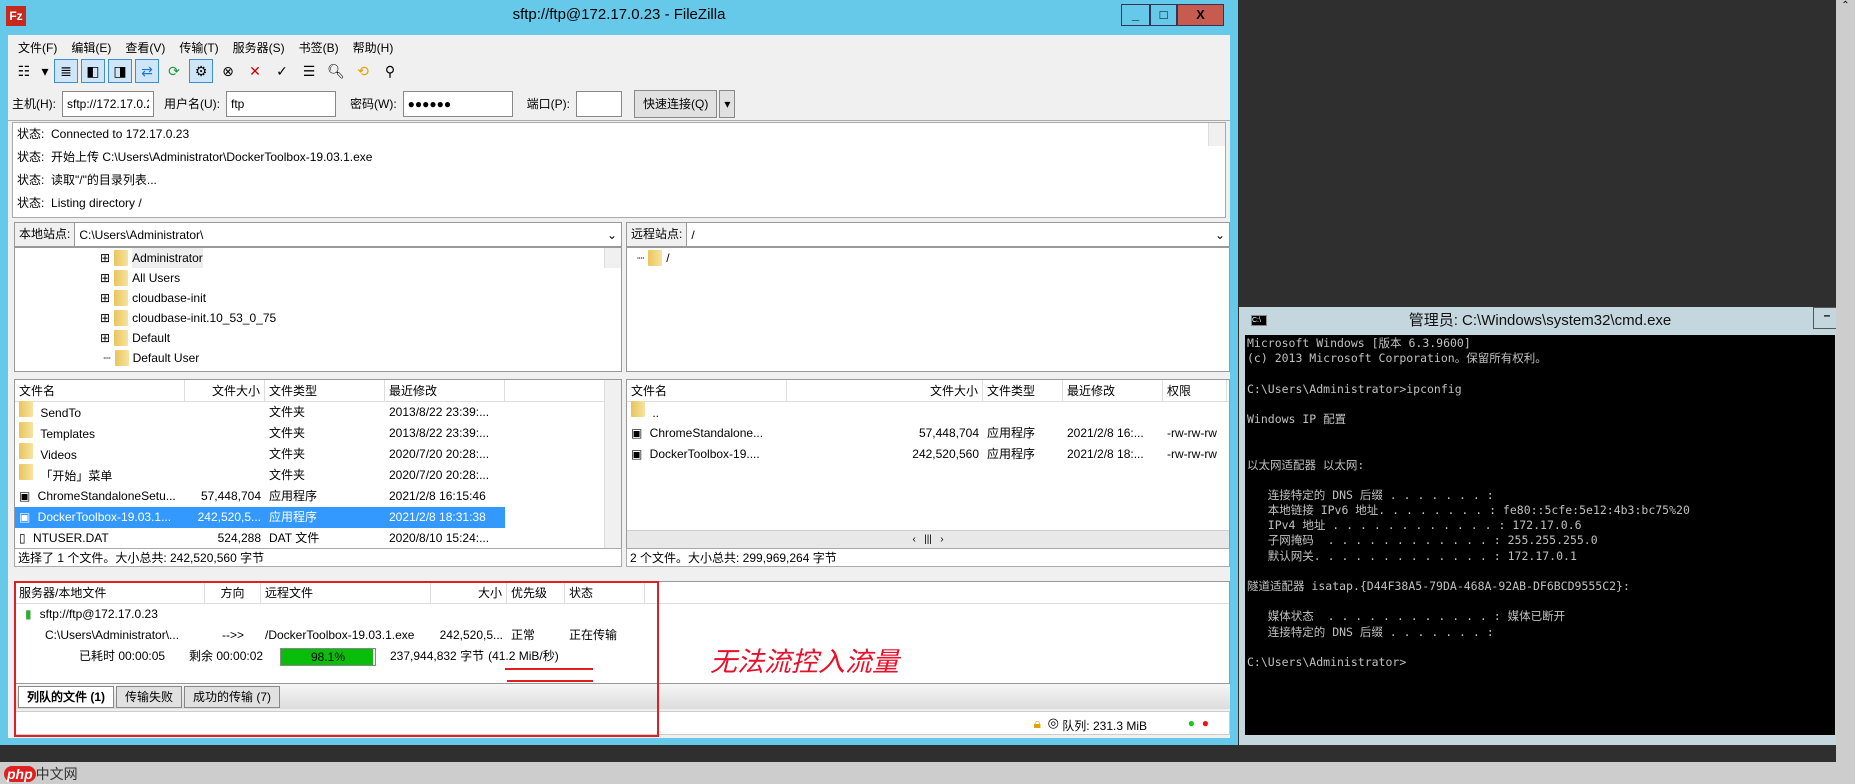 The height and width of the screenshot is (784, 1855). I want to click on toolbar: ☷ ▾ ≣ ◧ ◨ ⇄ ⟳ ⚙ ⊗ ✕ ✓ ☰ 🔍︎ ⟲ ⚲, so click(207, 71).